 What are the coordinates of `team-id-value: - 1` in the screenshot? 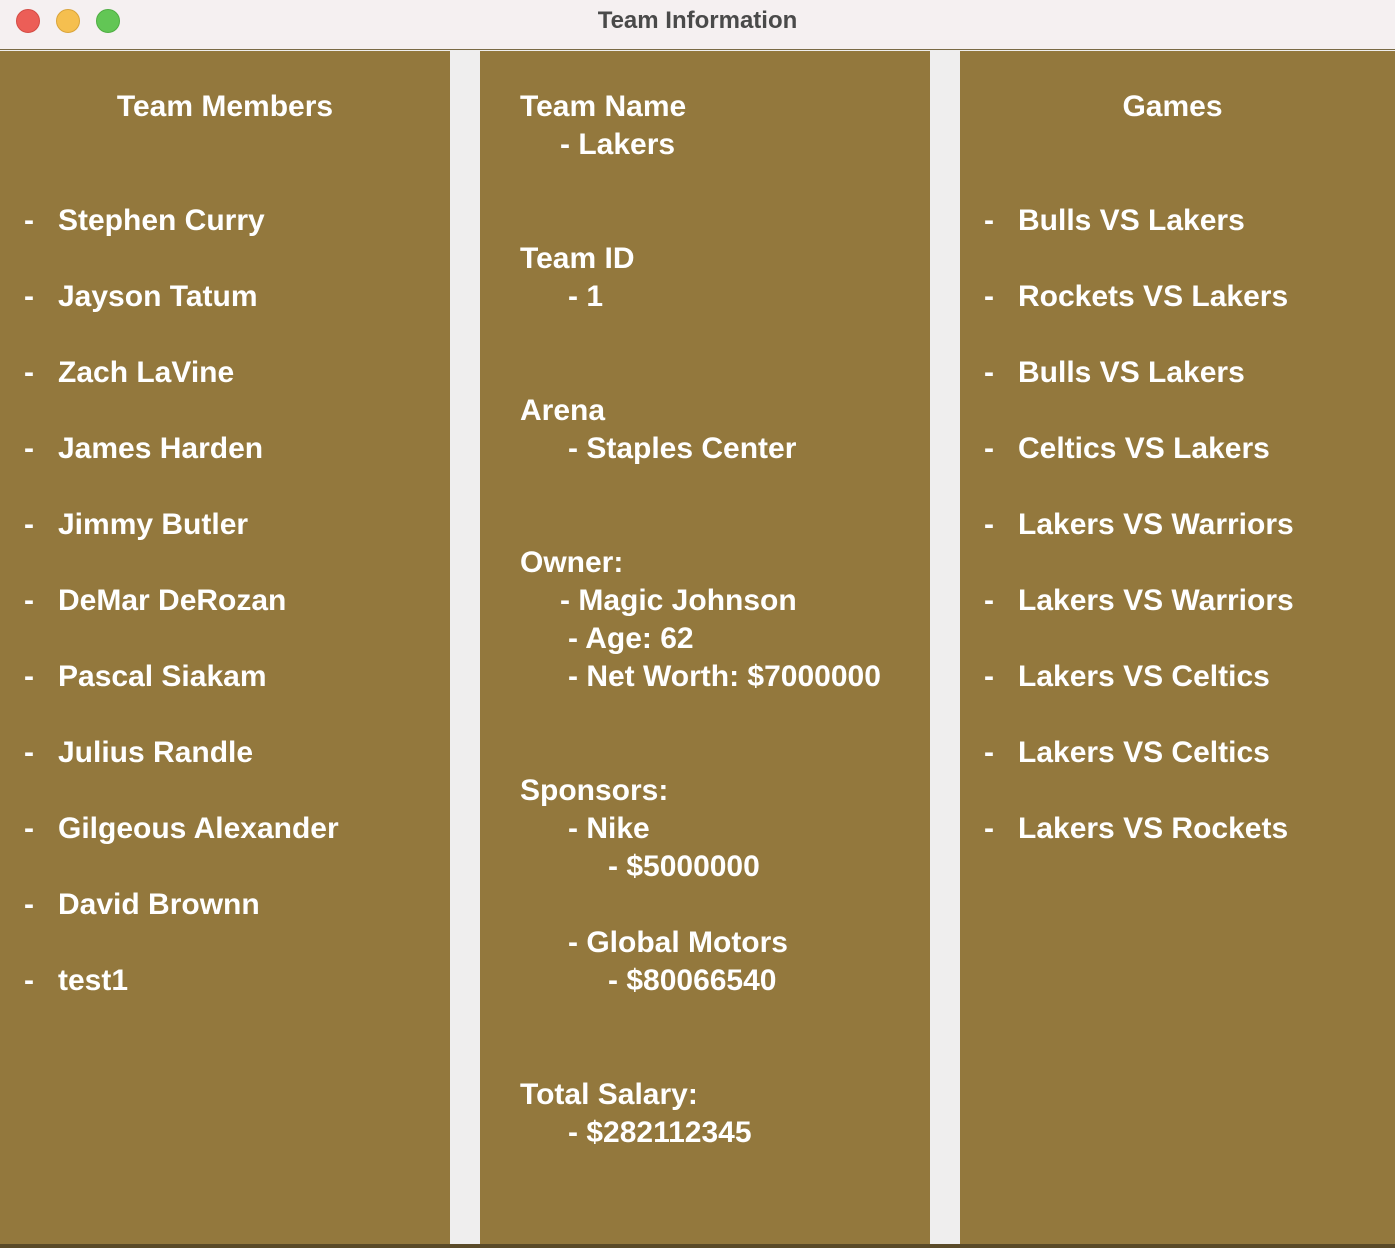 It's located at (586, 296).